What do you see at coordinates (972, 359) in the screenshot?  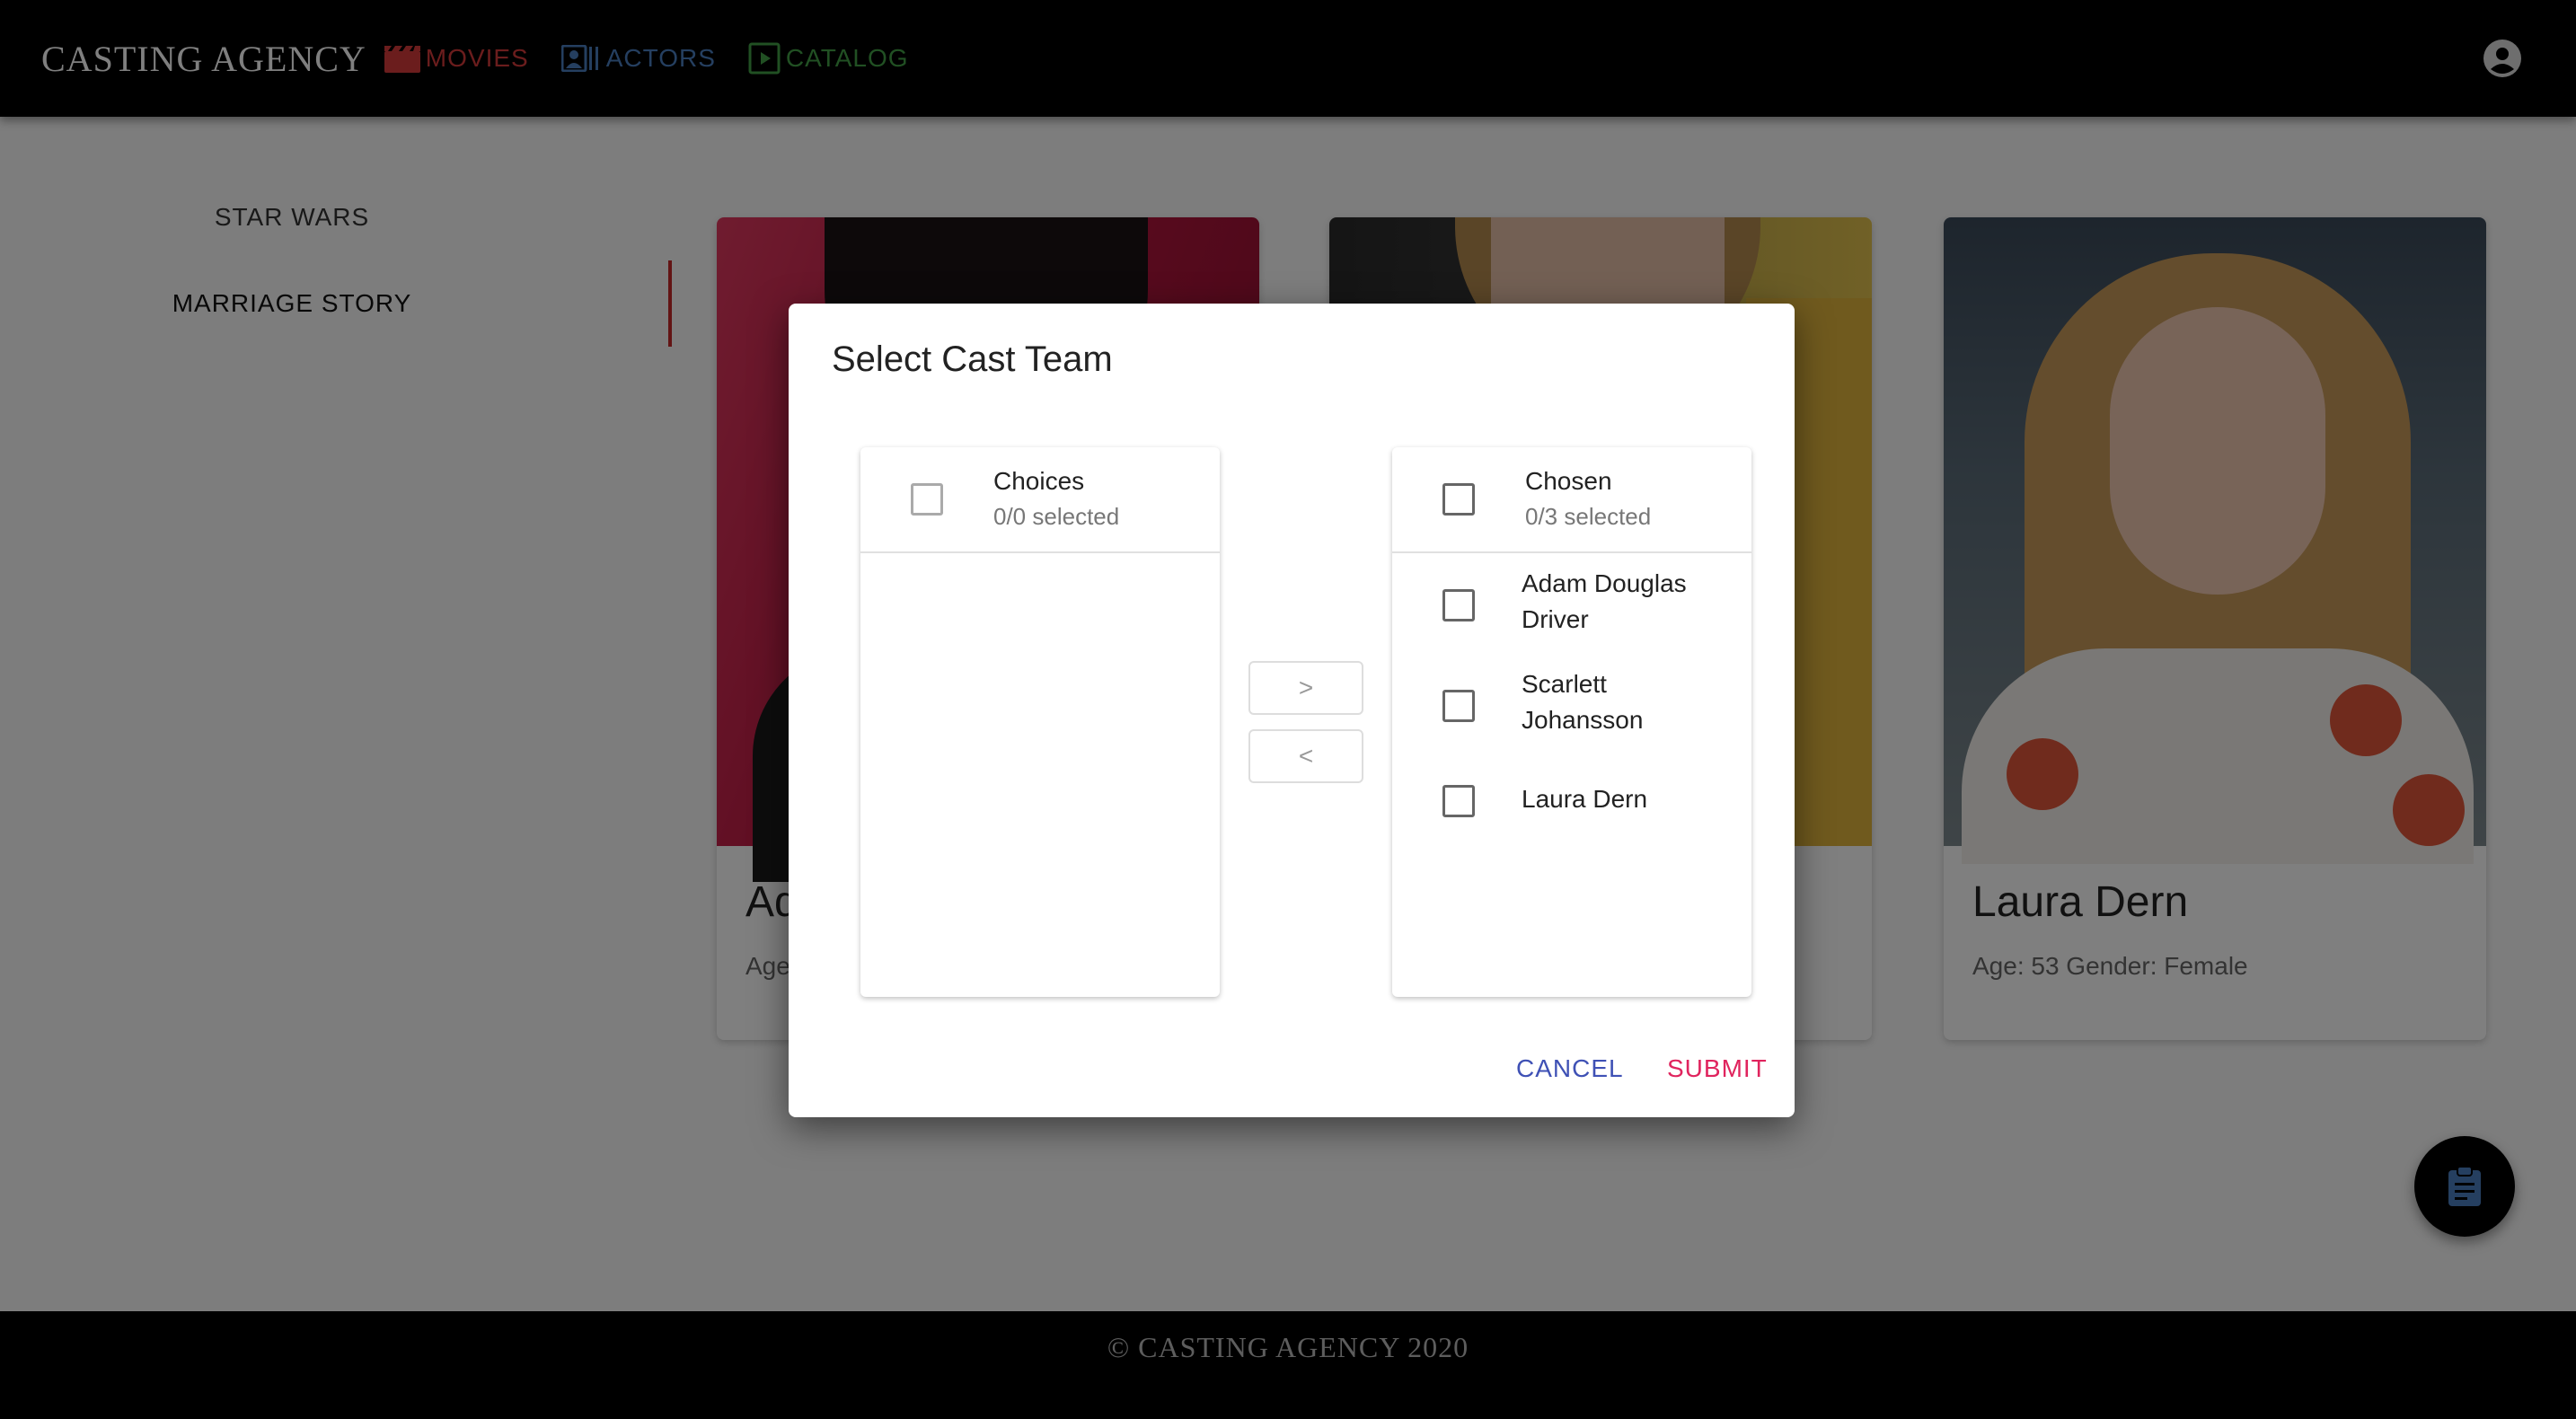 I see `dialog-title: Select Cast Team` at bounding box center [972, 359].